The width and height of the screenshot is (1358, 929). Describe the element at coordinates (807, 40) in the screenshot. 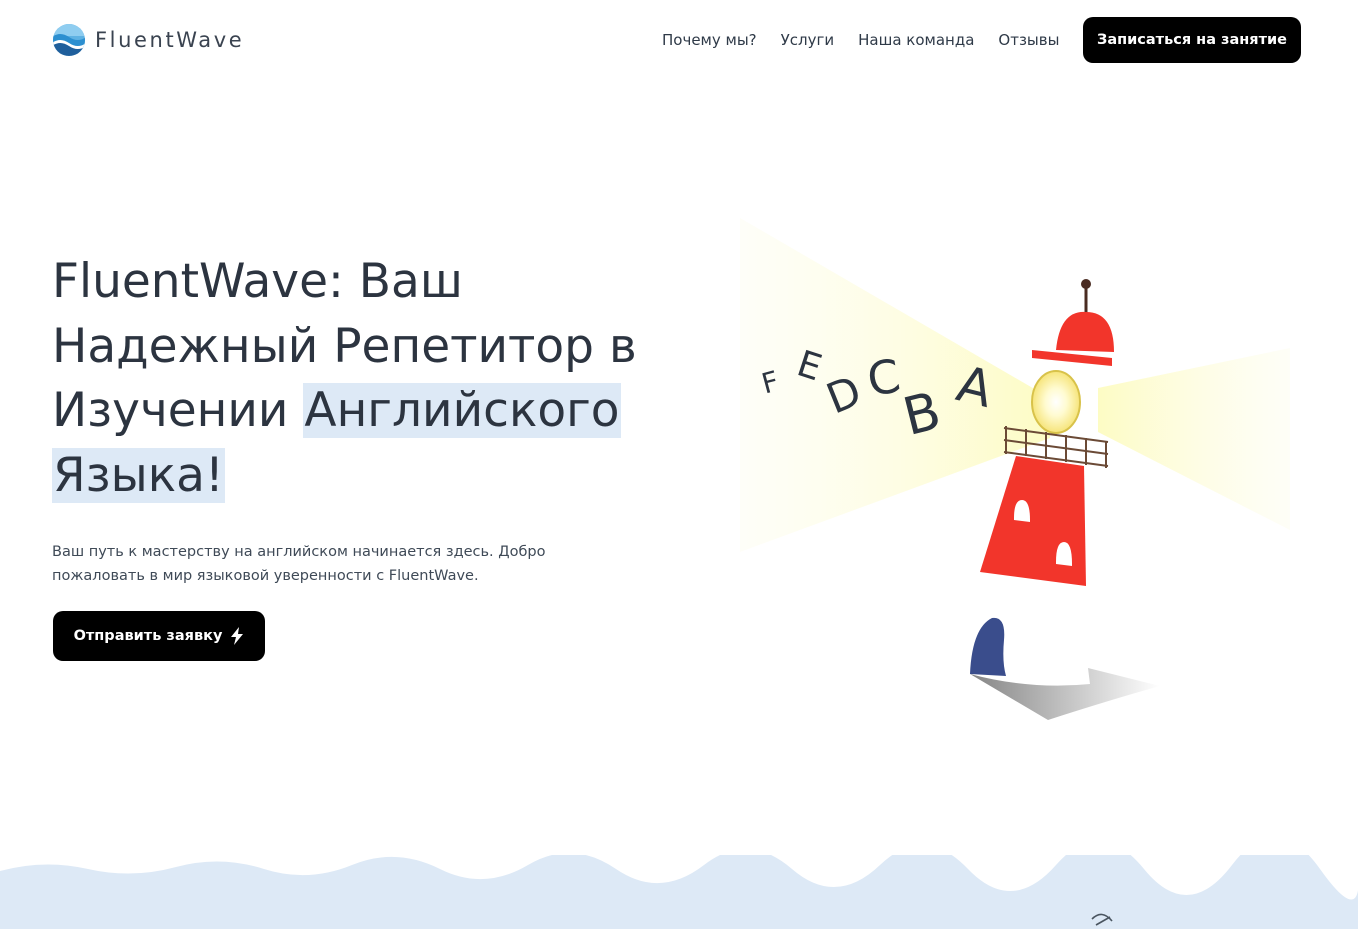

I see `nav-link-services: Услуги` at that location.